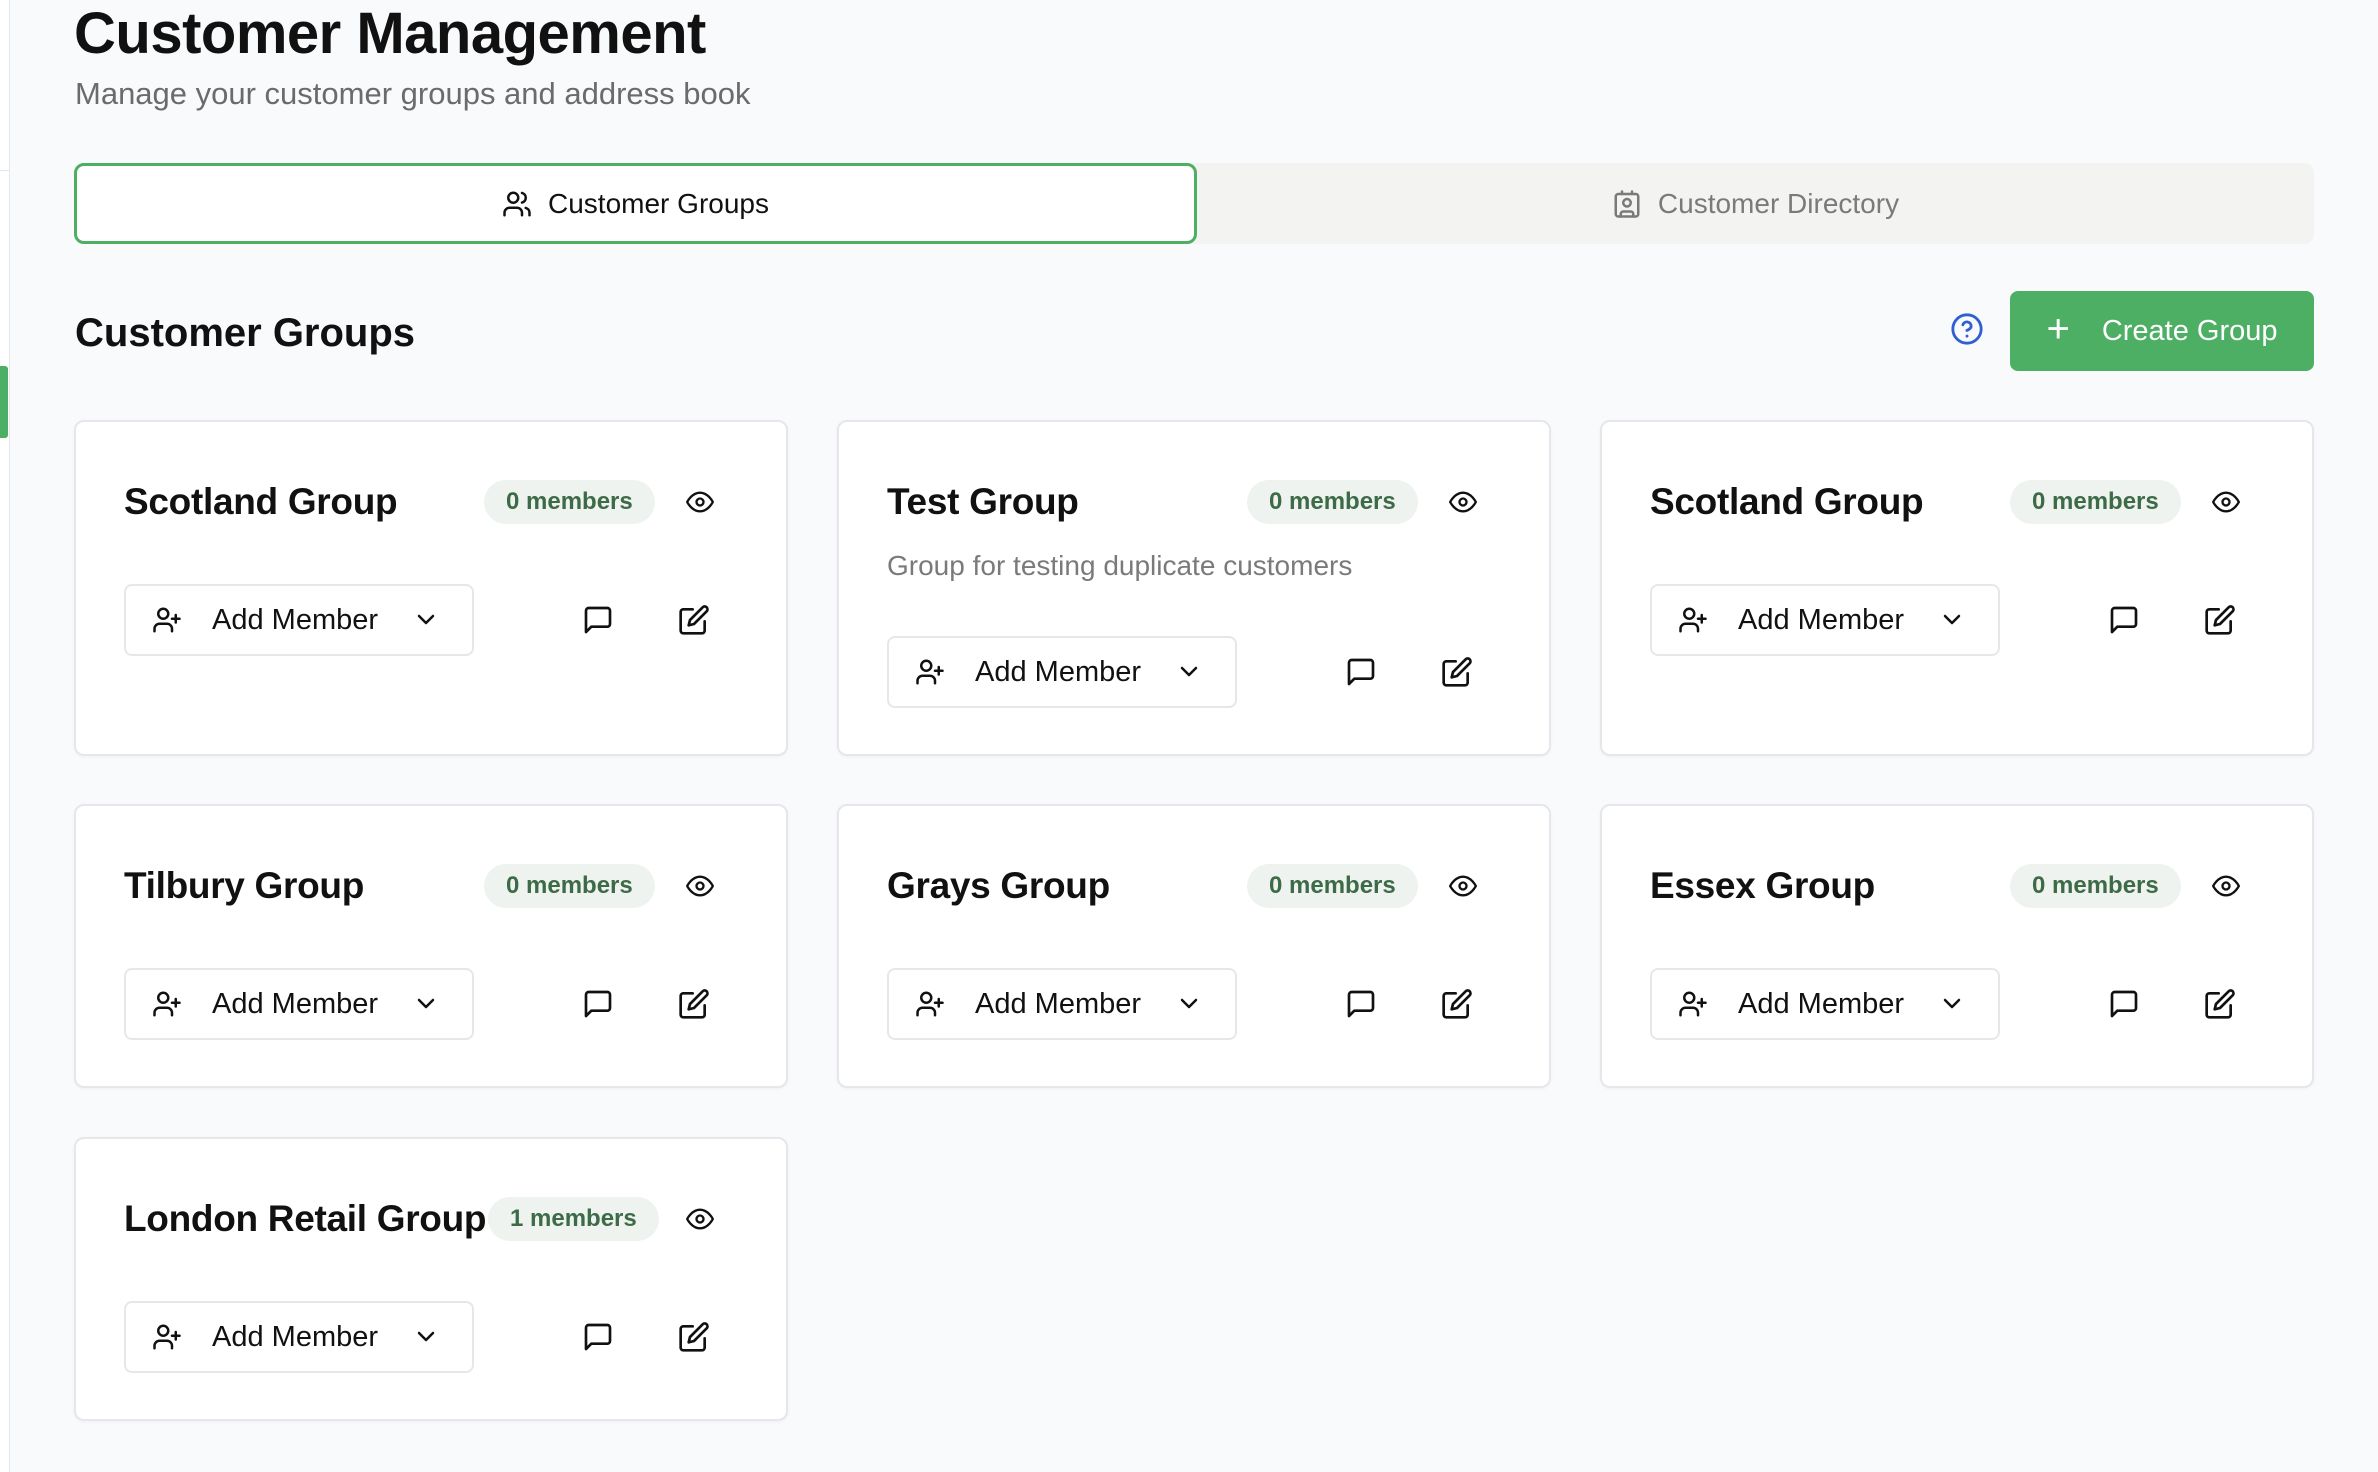 The height and width of the screenshot is (1472, 2378). What do you see at coordinates (1194, 946) in the screenshot?
I see `group-card: Grays Group 0 members Add Member` at bounding box center [1194, 946].